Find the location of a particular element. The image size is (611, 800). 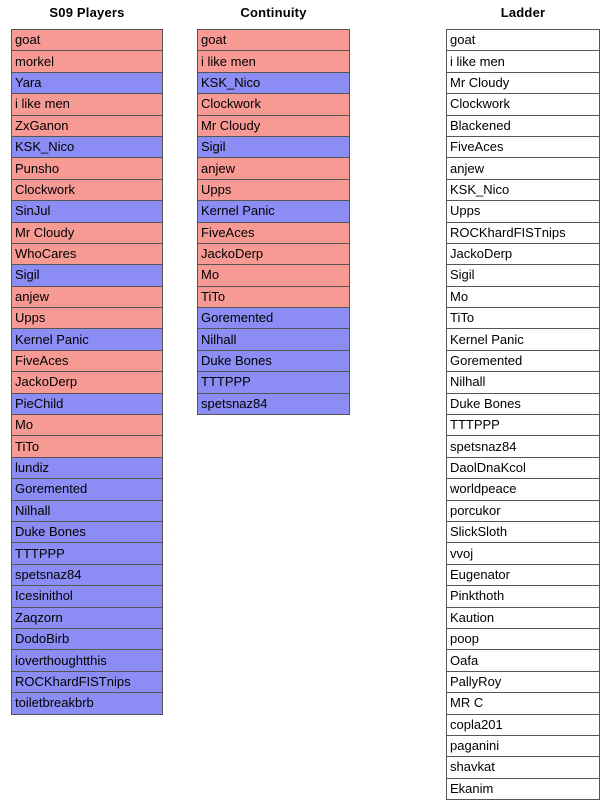

player-name-cell: Ekanim is located at coordinates (523, 788).